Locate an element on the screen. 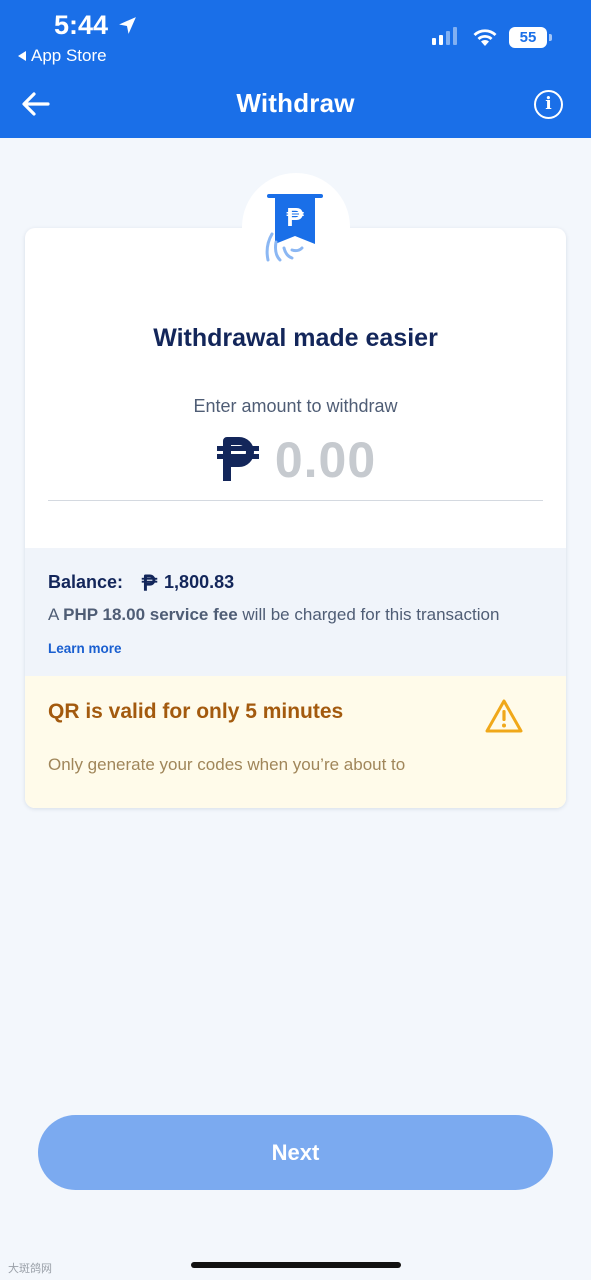 The image size is (591, 1280). amount-prompt: Enter amount to withdraw is located at coordinates (295, 406).